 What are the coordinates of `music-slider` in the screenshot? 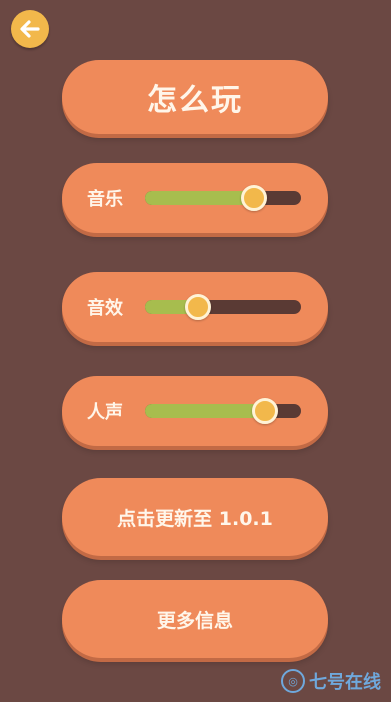 It's located at (223, 198).